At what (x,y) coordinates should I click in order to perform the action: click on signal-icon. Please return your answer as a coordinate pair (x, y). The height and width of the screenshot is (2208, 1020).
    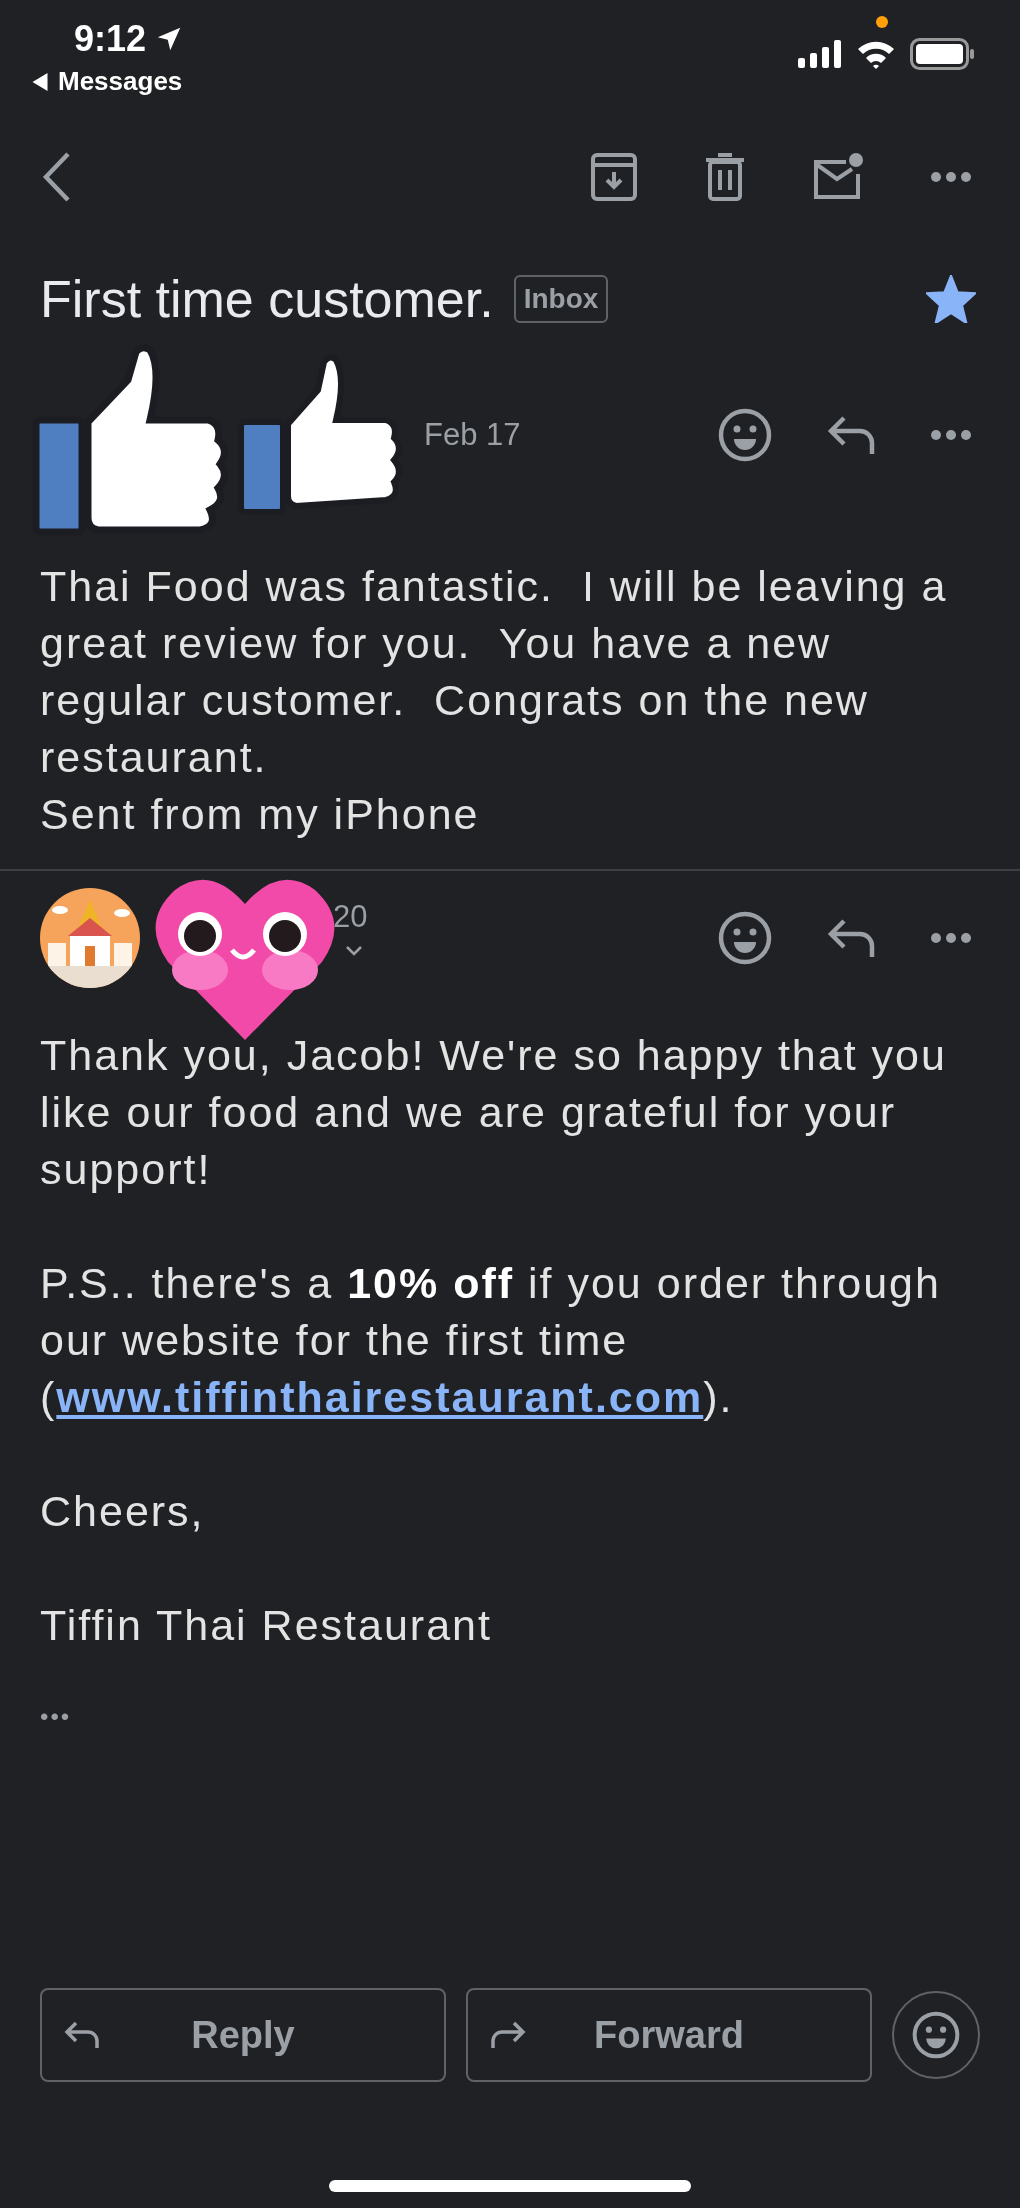
    Looking at the image, I should click on (820, 54).